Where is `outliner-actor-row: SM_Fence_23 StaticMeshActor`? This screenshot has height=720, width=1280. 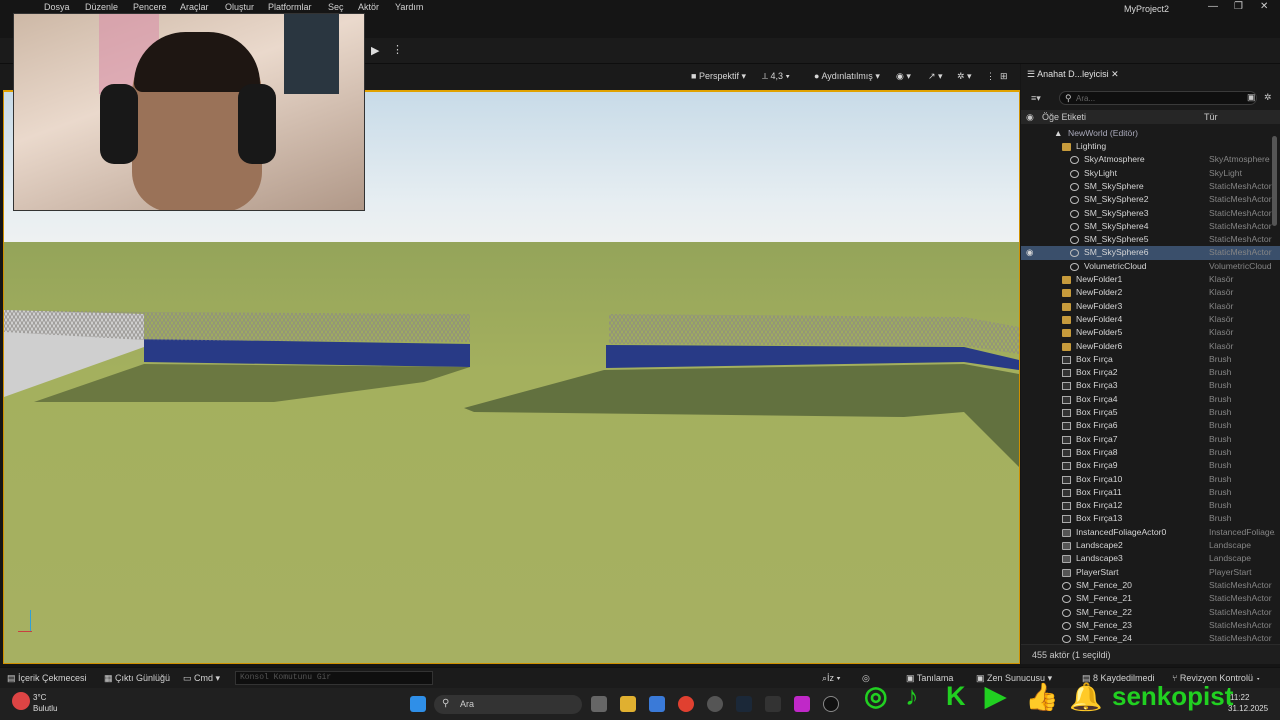 outliner-actor-row: SM_Fence_23 StaticMeshActor is located at coordinates (1150, 625).